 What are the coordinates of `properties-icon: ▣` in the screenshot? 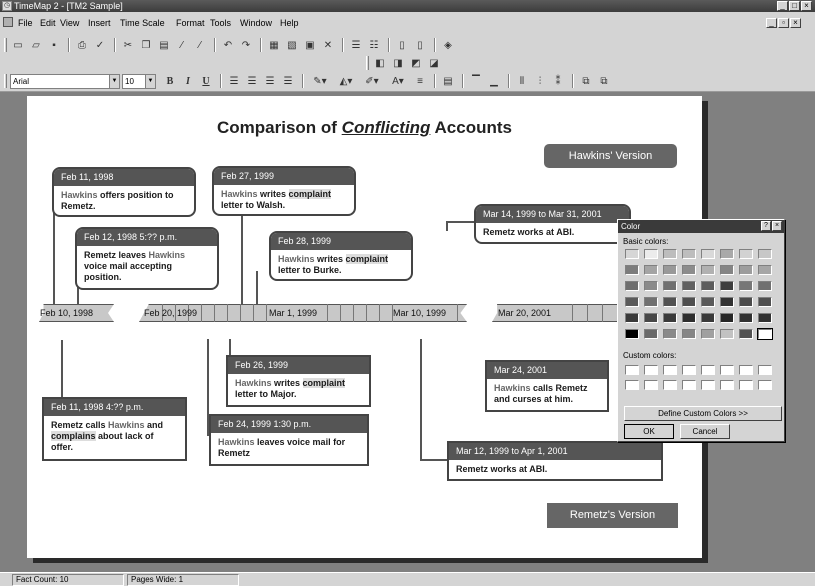 It's located at (310, 45).